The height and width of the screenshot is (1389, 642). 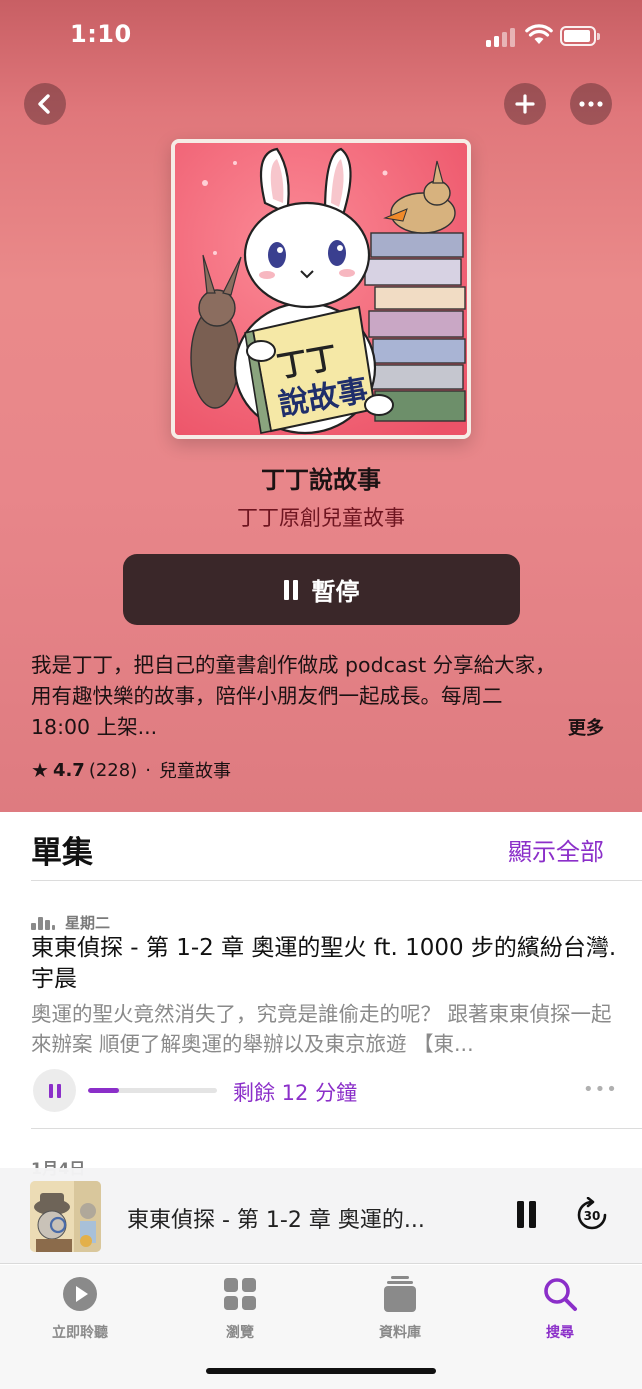 I want to click on episode-remaining-time: 剩餘 12 分鐘, so click(x=295, y=1093).